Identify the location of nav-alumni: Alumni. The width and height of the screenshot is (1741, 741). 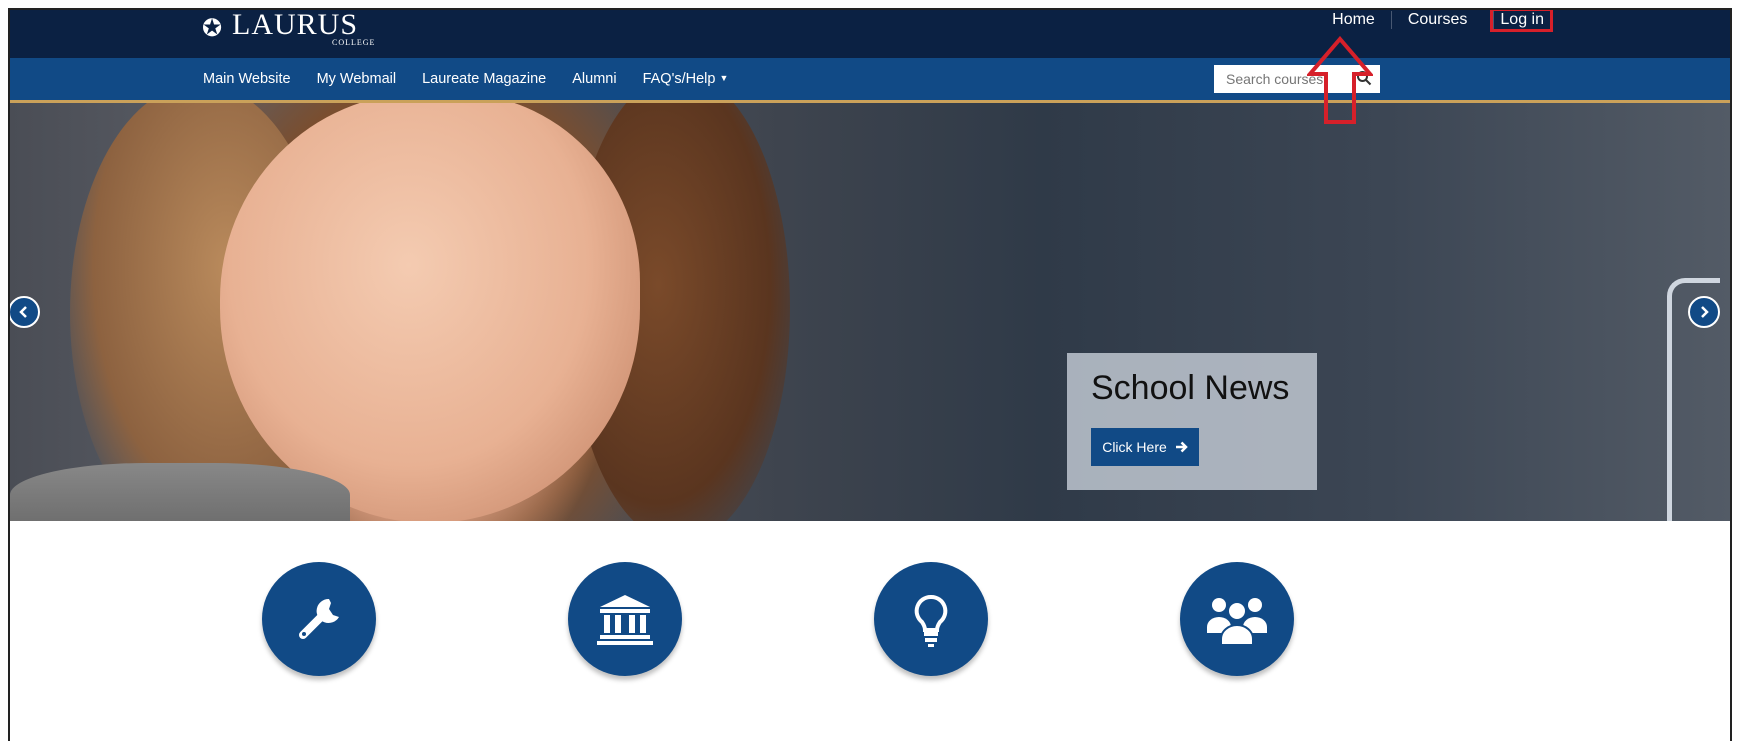
(594, 79).